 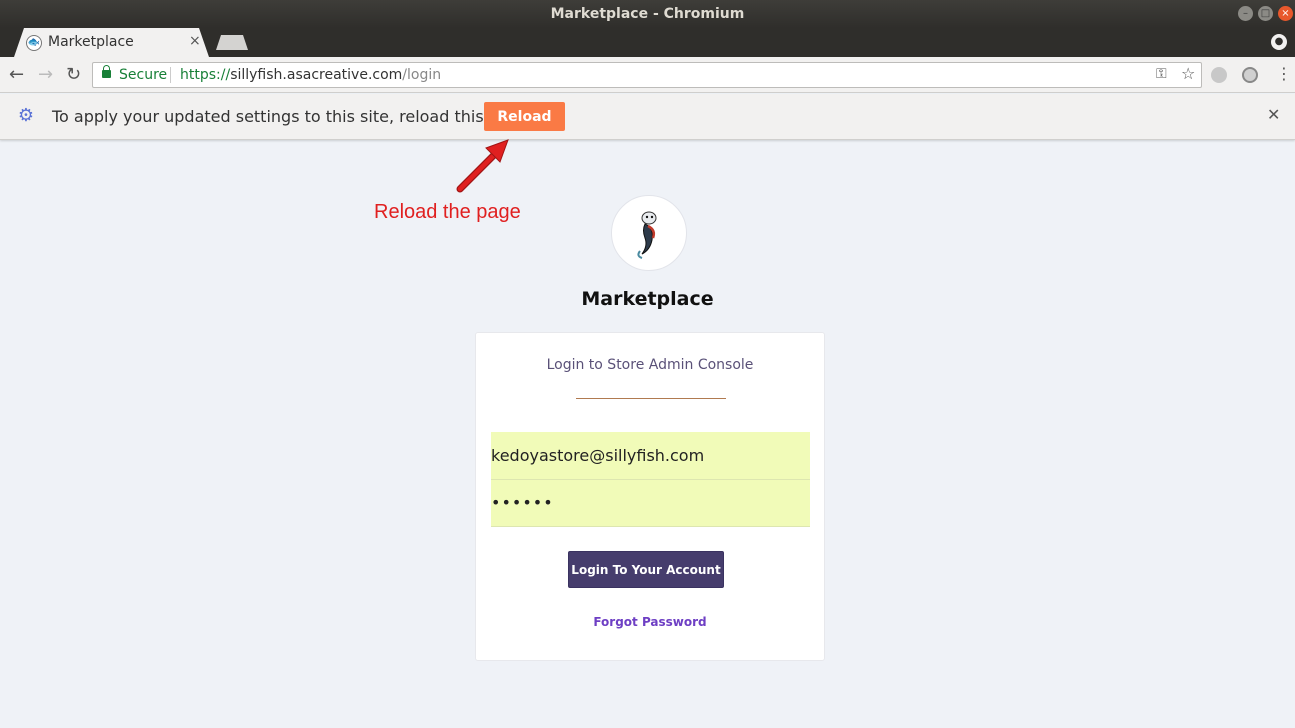 I want to click on forgot-password-link: Forgot Password, so click(x=650, y=622).